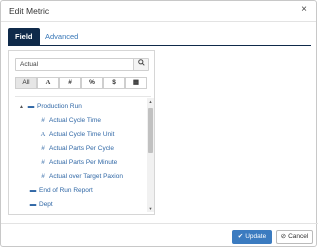 The image size is (320, 249). I want to click on tree-node-label: Actual Parts Per Cycle, so click(82, 148).